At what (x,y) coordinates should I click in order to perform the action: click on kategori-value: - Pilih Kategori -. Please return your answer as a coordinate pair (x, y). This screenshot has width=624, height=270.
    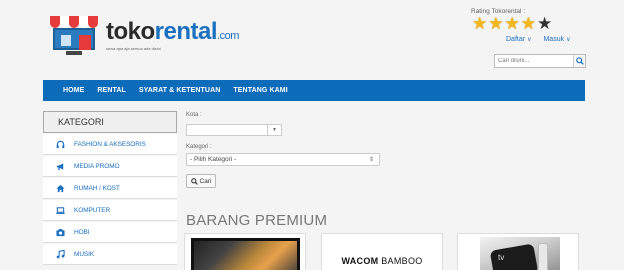
    Looking at the image, I should click on (213, 159).